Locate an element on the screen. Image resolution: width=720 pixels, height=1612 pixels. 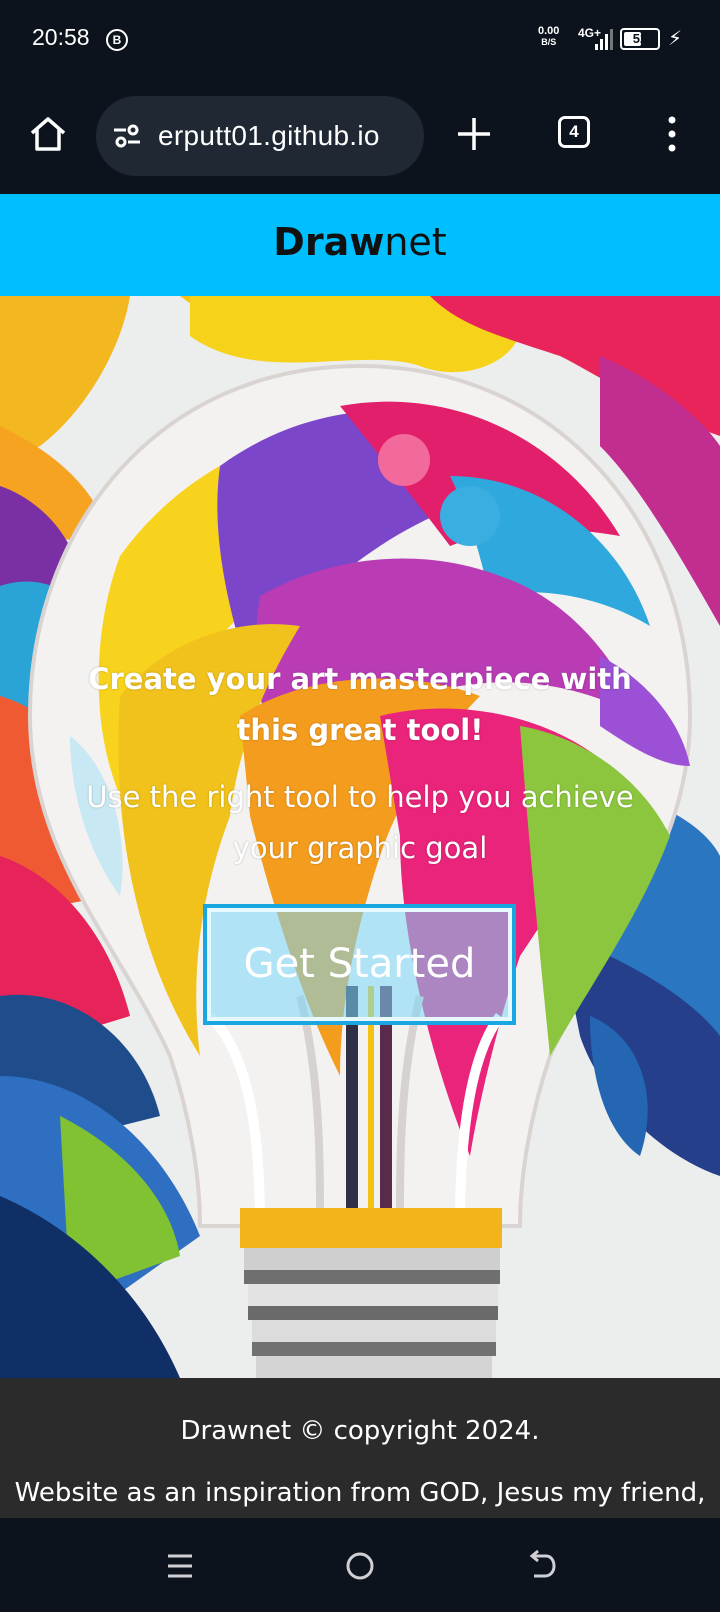
brand-light: net is located at coordinates (415, 242).